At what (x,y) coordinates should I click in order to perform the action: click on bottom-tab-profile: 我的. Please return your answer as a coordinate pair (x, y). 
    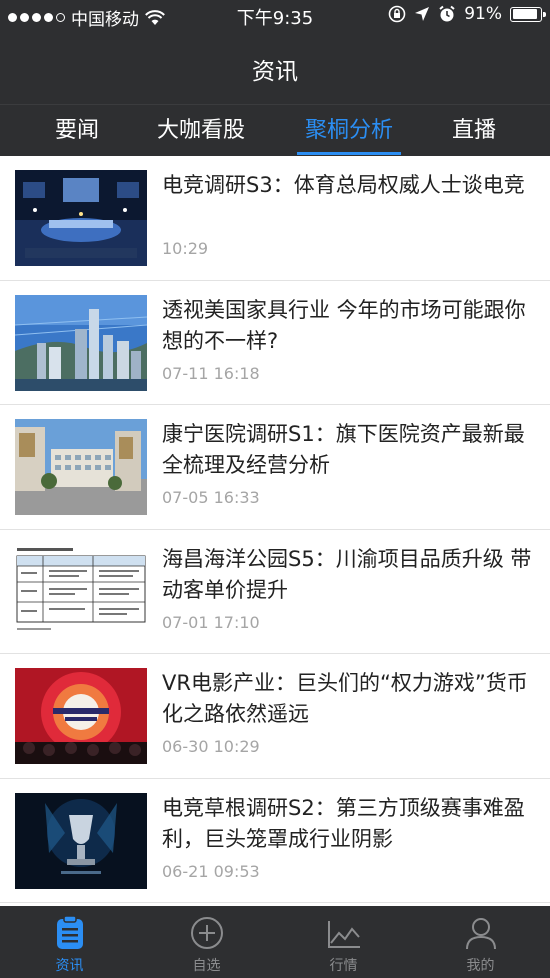
    Looking at the image, I should click on (480, 942).